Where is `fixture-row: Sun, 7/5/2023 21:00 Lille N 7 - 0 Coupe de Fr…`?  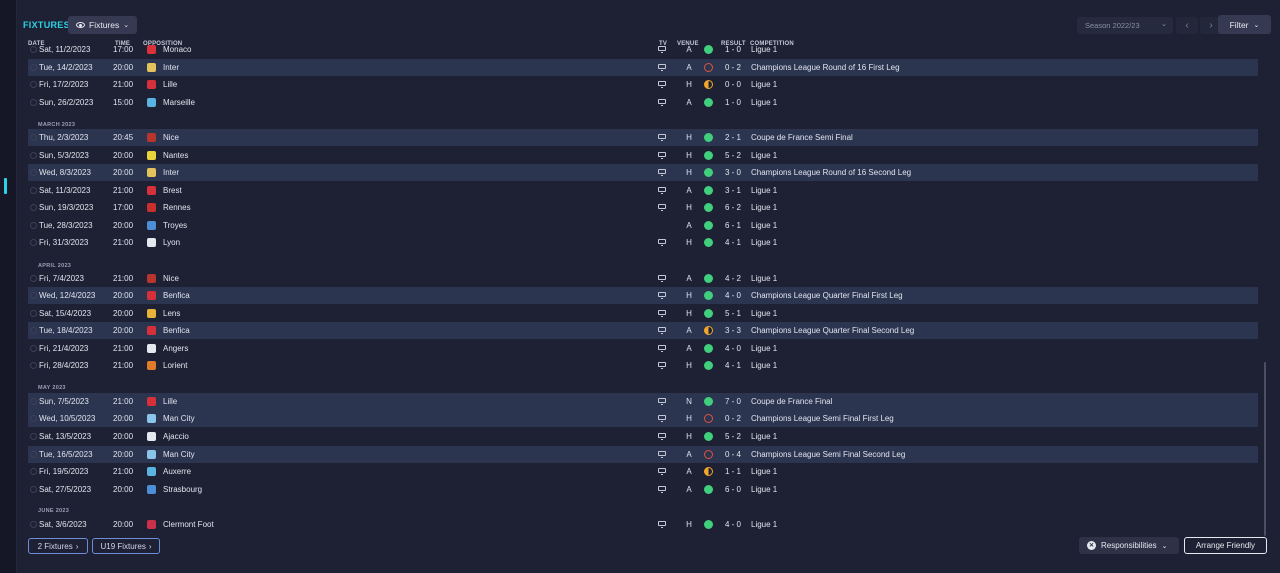 fixture-row: Sun, 7/5/2023 21:00 Lille N 7 - 0 Coupe de Fr… is located at coordinates (643, 401).